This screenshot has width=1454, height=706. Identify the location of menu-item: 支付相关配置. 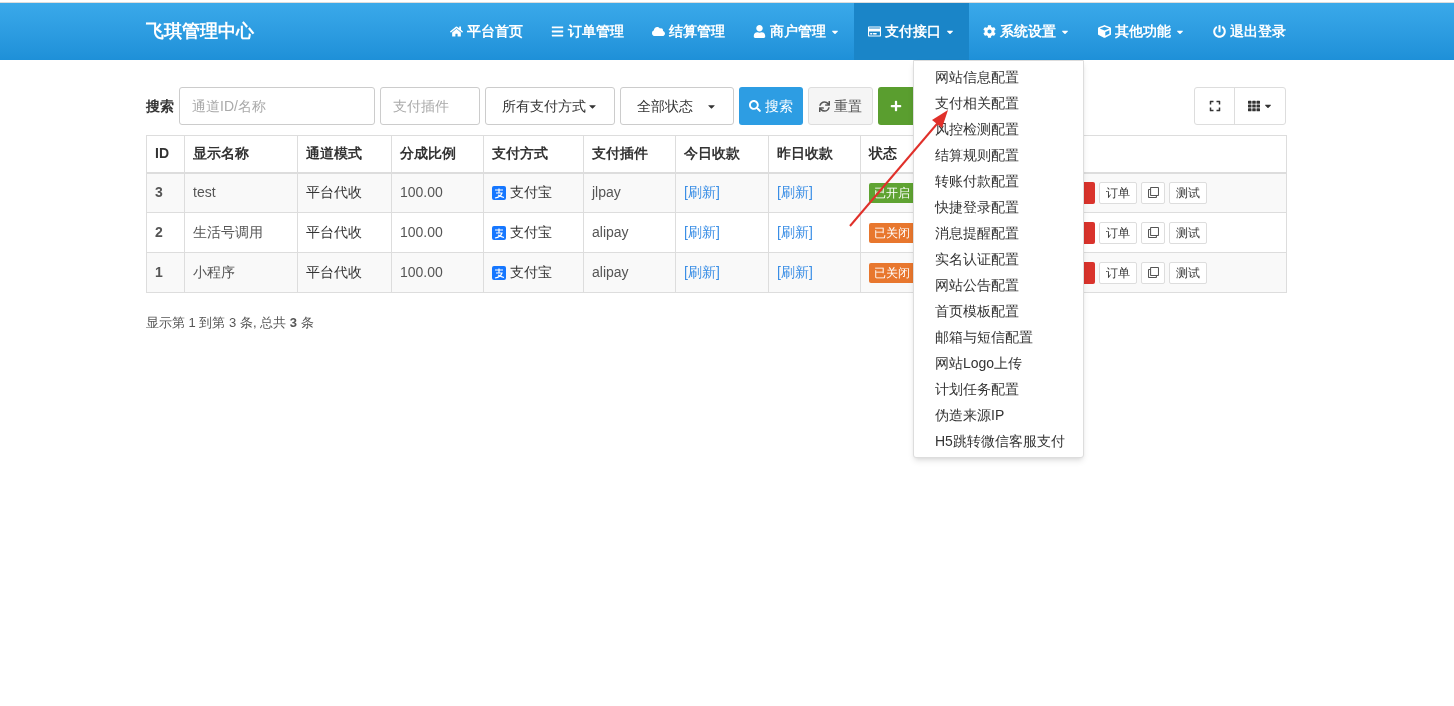
(998, 103).